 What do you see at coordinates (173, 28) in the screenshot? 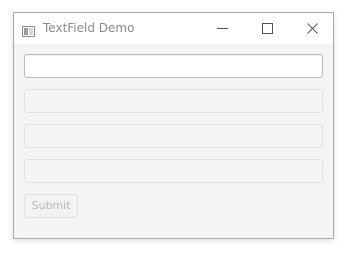
I see `title-bar: TextField Demo` at bounding box center [173, 28].